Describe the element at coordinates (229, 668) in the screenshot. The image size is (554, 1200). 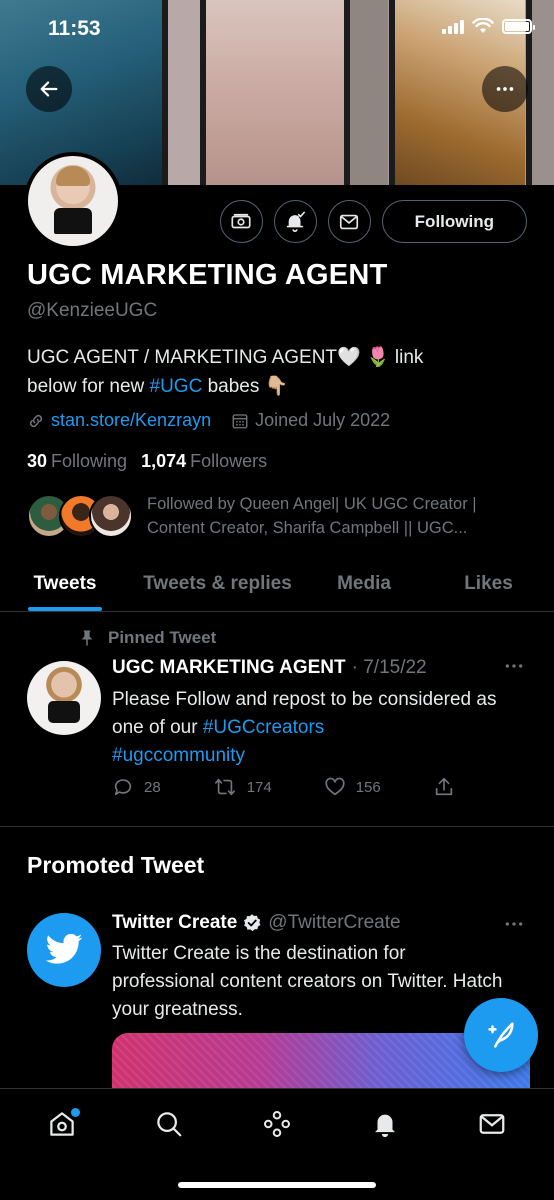
I see `tweet-author-name: UGC MARKETING AGENT` at that location.